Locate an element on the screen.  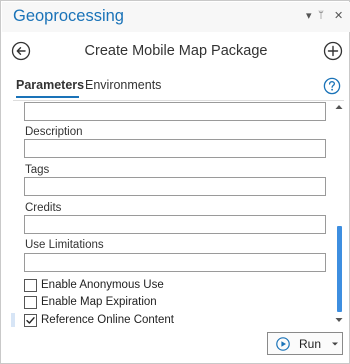
tab-environments: Environments is located at coordinates (123, 85).